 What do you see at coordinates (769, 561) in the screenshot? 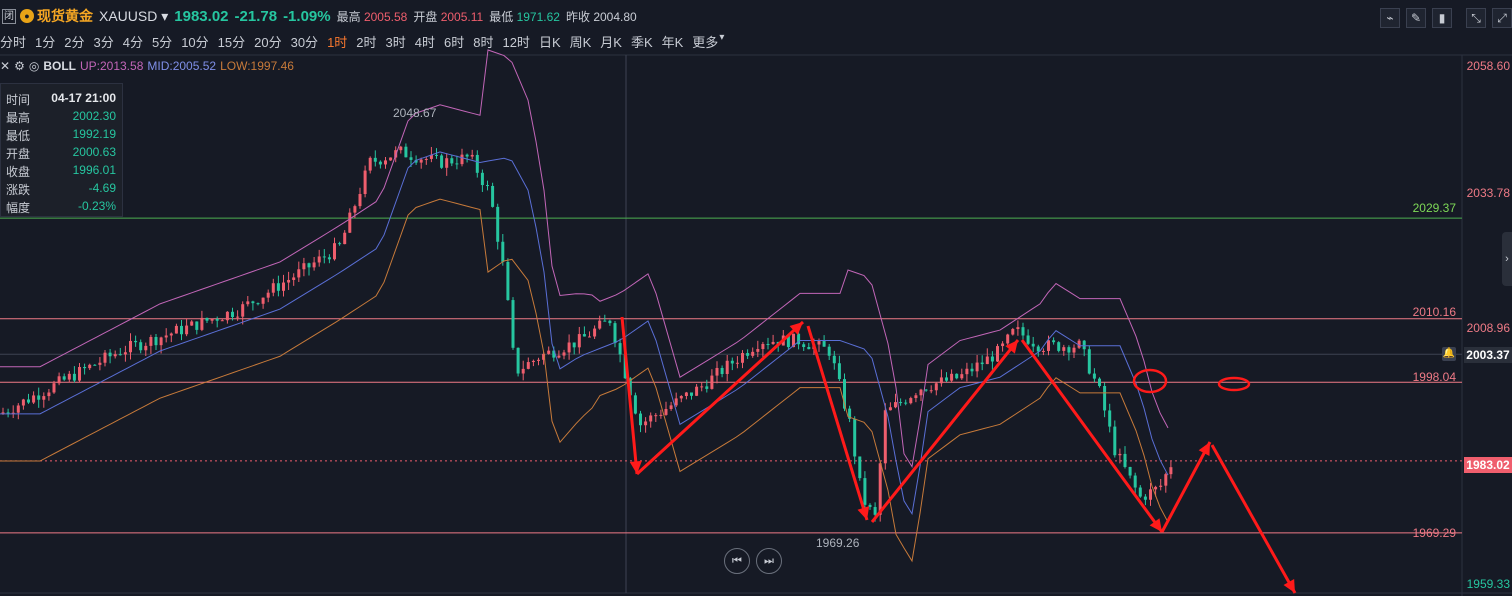
I see `next-page-button: ⏭` at bounding box center [769, 561].